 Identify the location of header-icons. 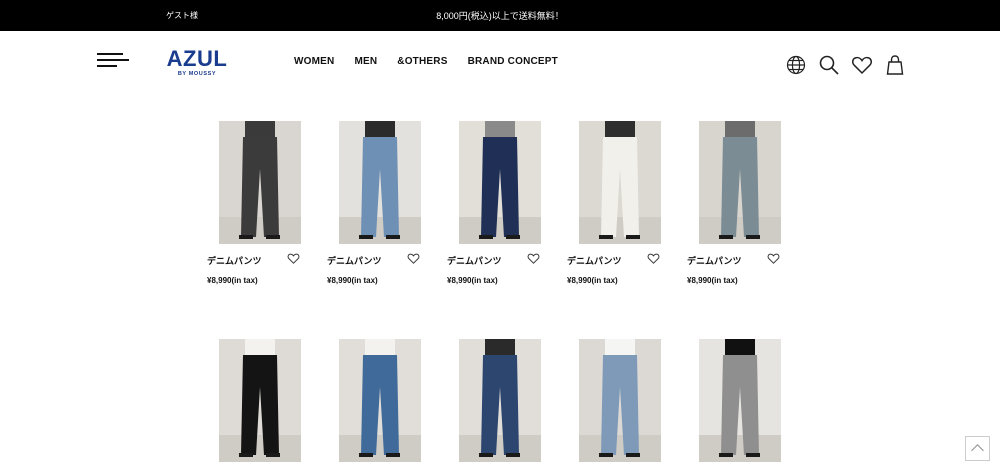
(851, 65).